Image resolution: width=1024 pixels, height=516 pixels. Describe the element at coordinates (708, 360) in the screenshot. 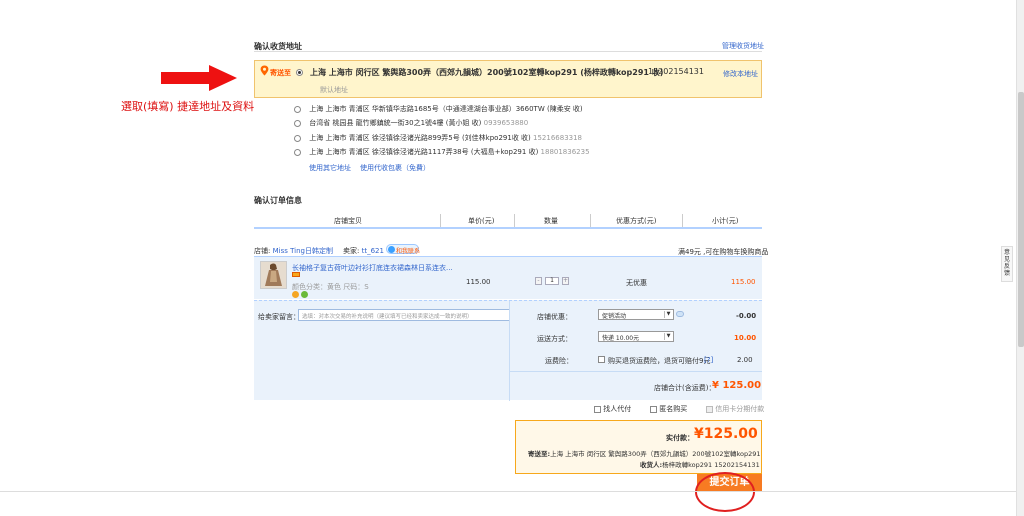

I see `insurance-help-link: [?]` at that location.